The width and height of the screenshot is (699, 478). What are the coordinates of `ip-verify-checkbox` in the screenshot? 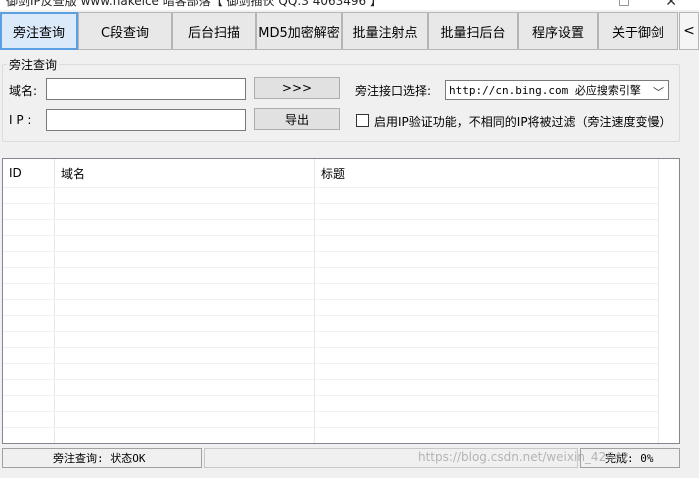 It's located at (362, 120).